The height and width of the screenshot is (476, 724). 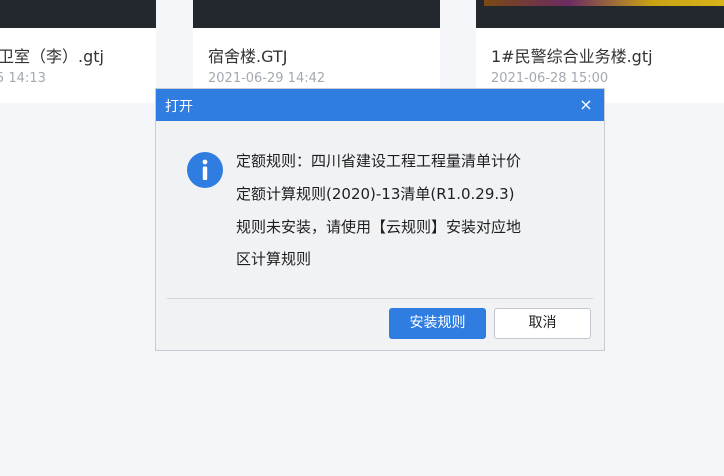 I want to click on file-name: 卫室（李）.gtj, so click(x=52, y=56).